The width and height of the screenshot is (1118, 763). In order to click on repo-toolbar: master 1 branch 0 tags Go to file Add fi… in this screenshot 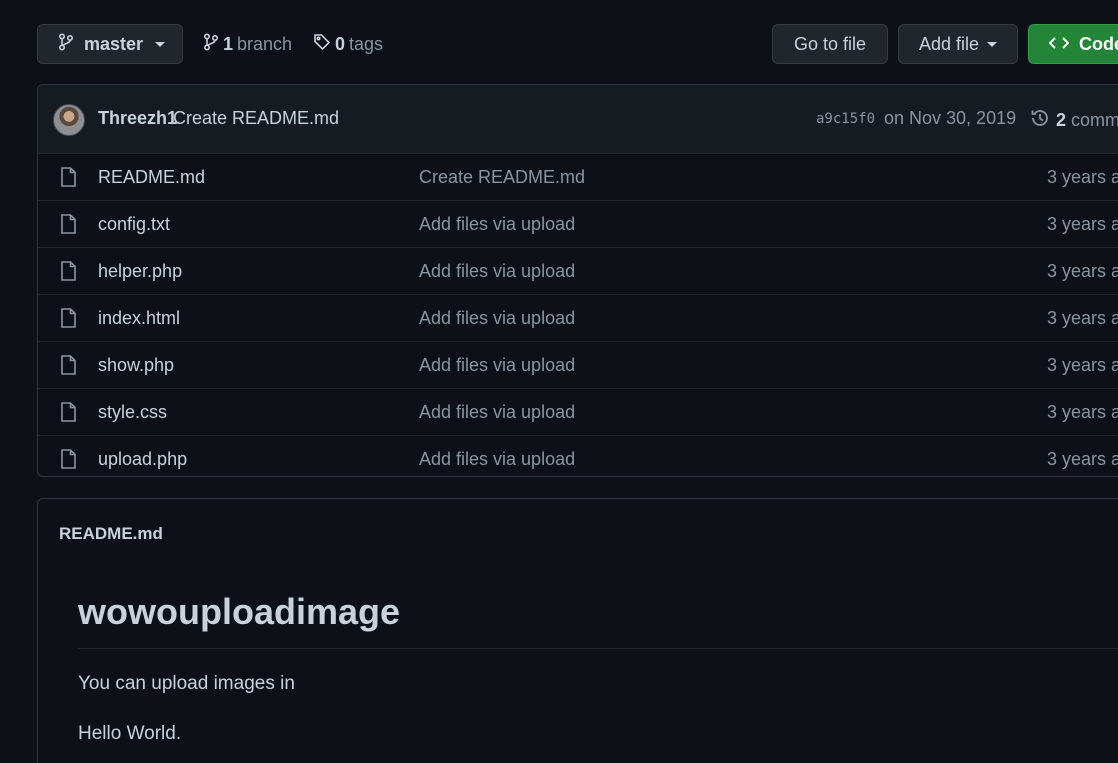, I will do `click(559, 42)`.